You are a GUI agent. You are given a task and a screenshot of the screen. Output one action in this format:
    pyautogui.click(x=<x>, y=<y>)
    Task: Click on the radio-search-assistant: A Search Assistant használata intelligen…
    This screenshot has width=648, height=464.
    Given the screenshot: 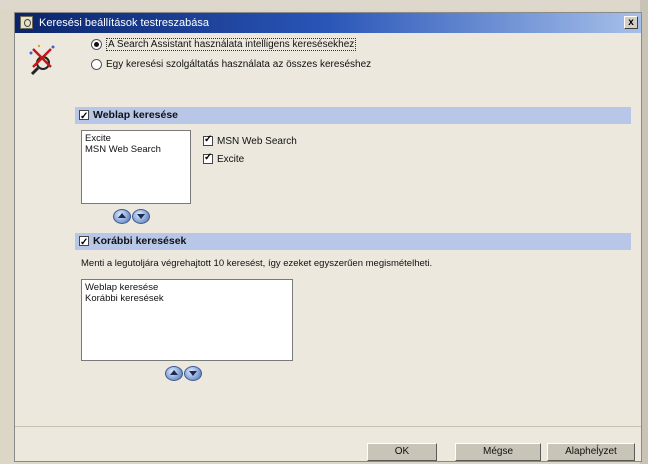 What is the action you would take?
    pyautogui.click(x=224, y=45)
    